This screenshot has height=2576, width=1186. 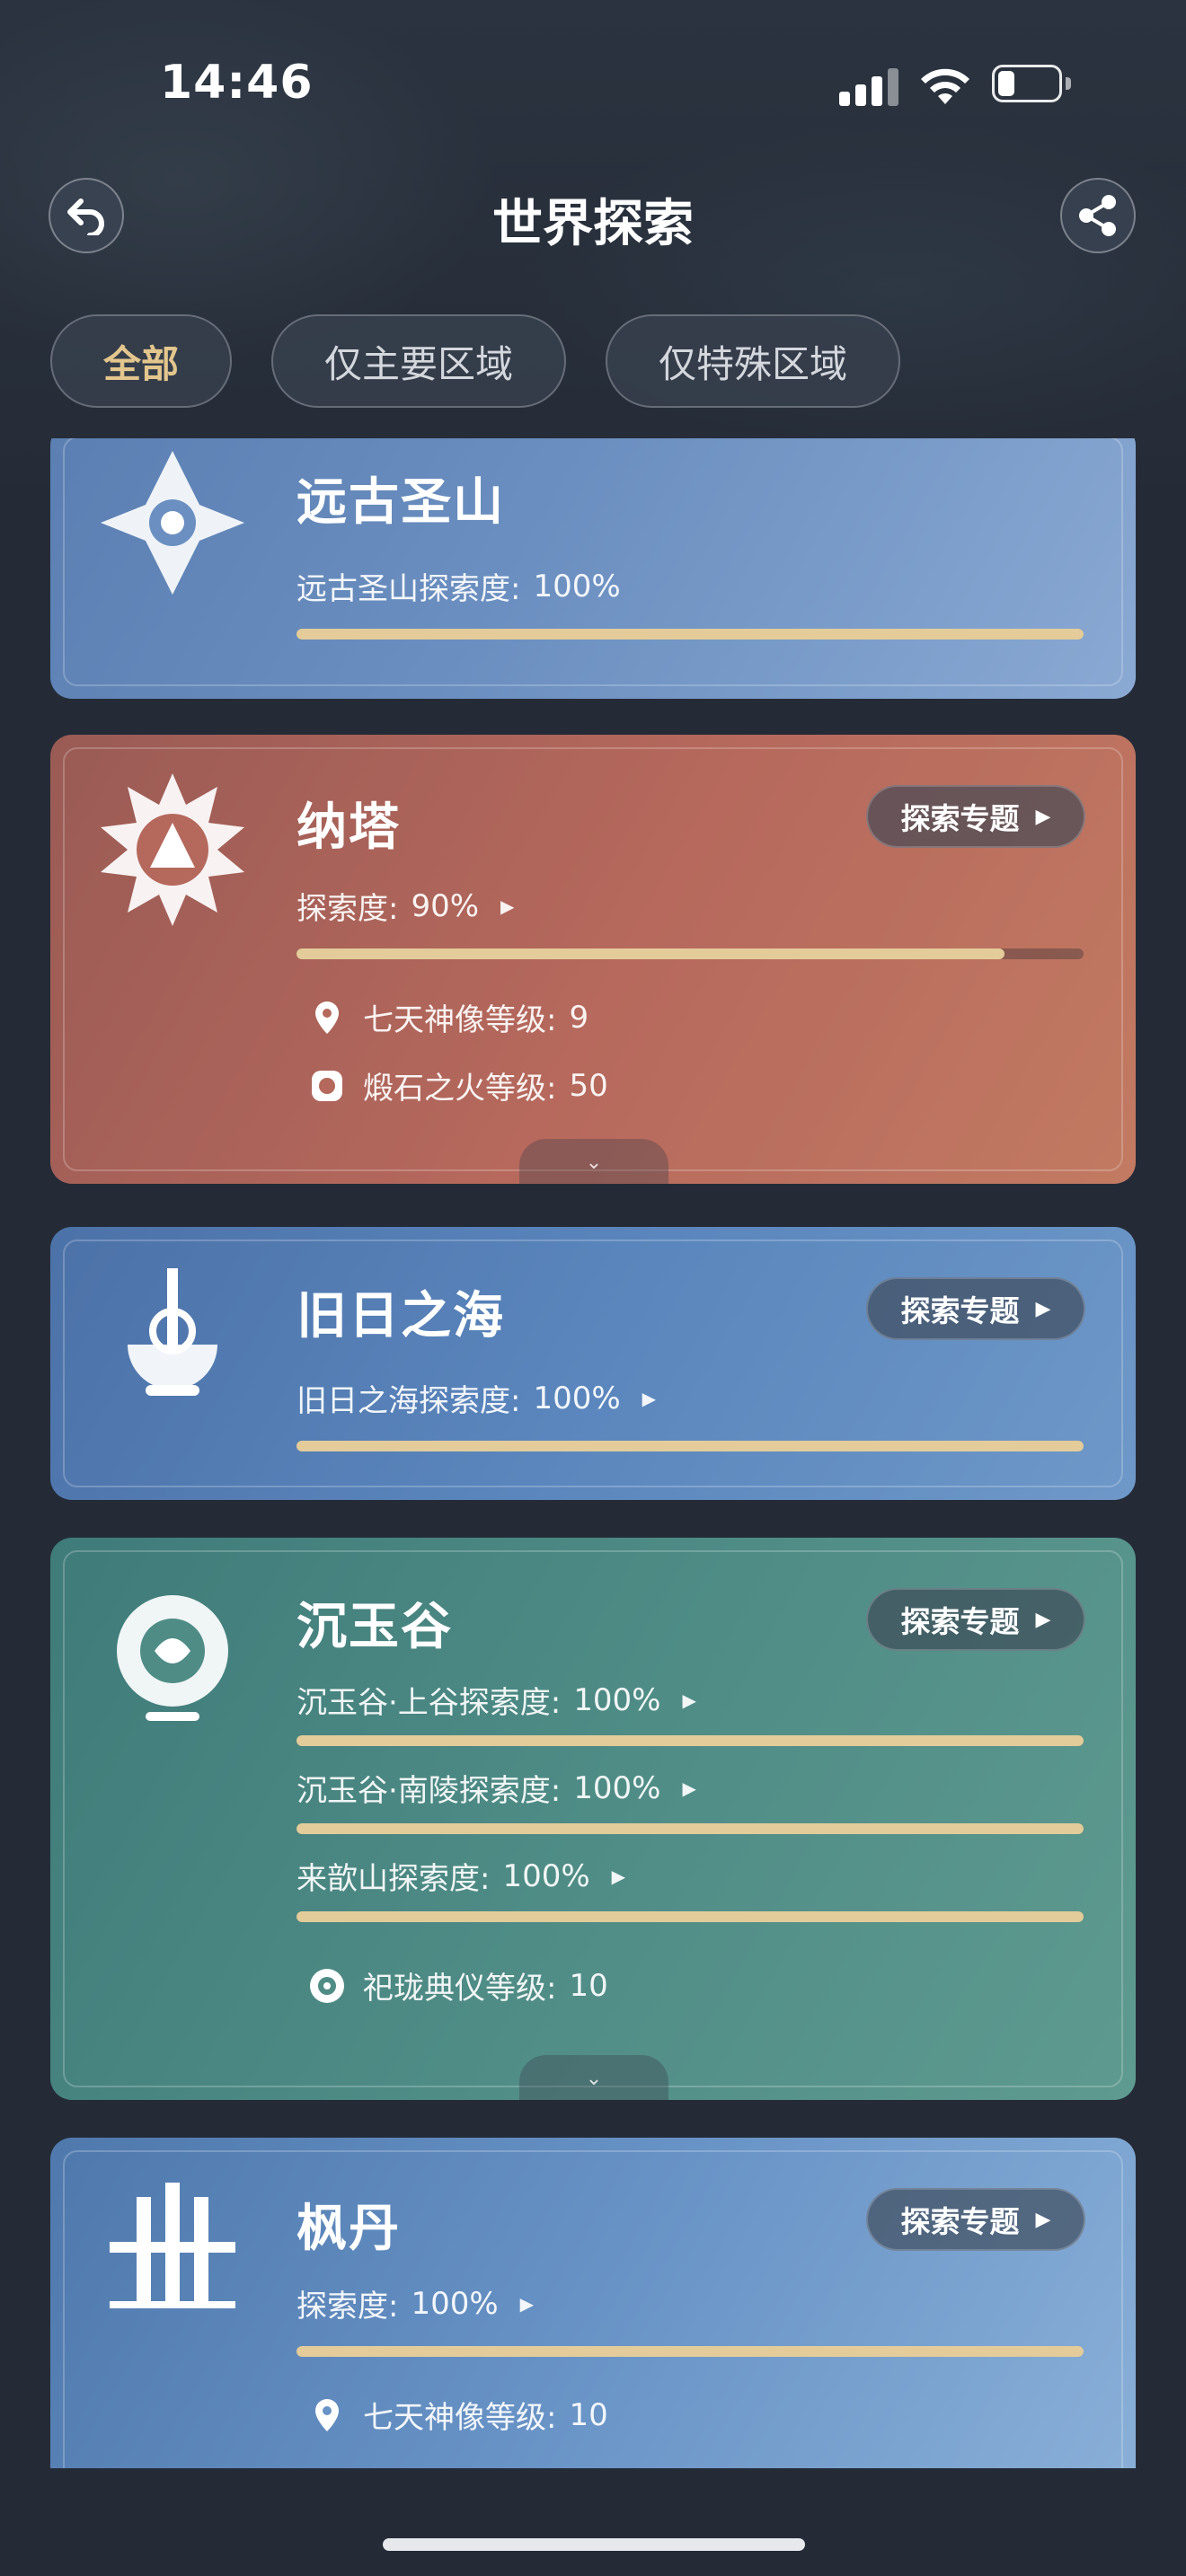 What do you see at coordinates (400, 502) in the screenshot?
I see `region-name: 远古圣山` at bounding box center [400, 502].